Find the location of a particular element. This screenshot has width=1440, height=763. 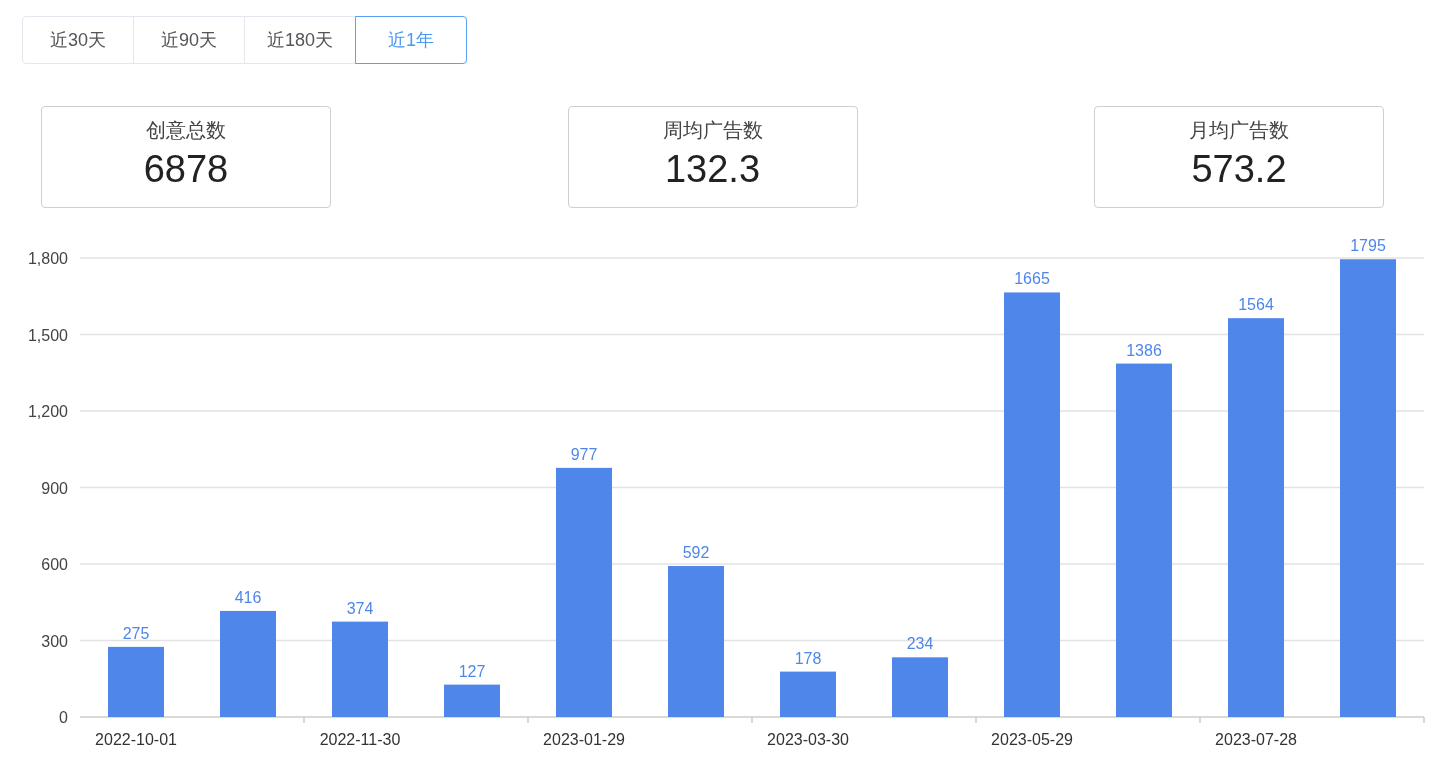

y-axis-label: 0 is located at coordinates (63, 717).